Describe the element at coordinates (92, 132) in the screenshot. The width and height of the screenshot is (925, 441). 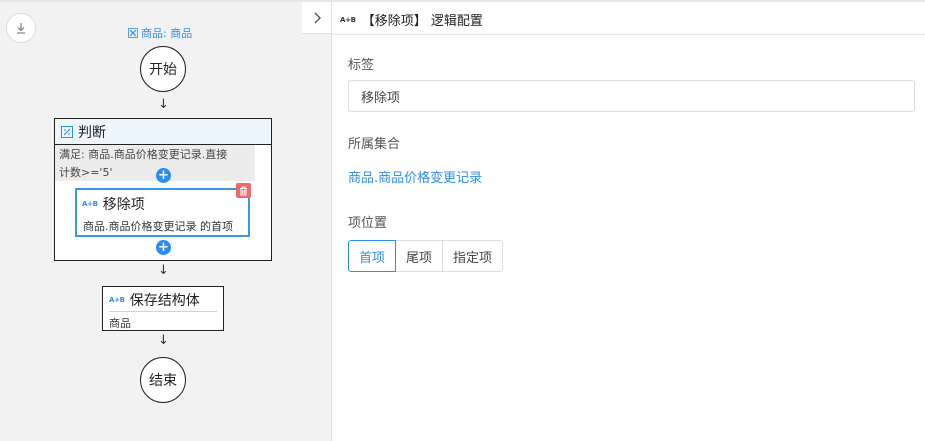
I see `judge-title: 判断` at that location.